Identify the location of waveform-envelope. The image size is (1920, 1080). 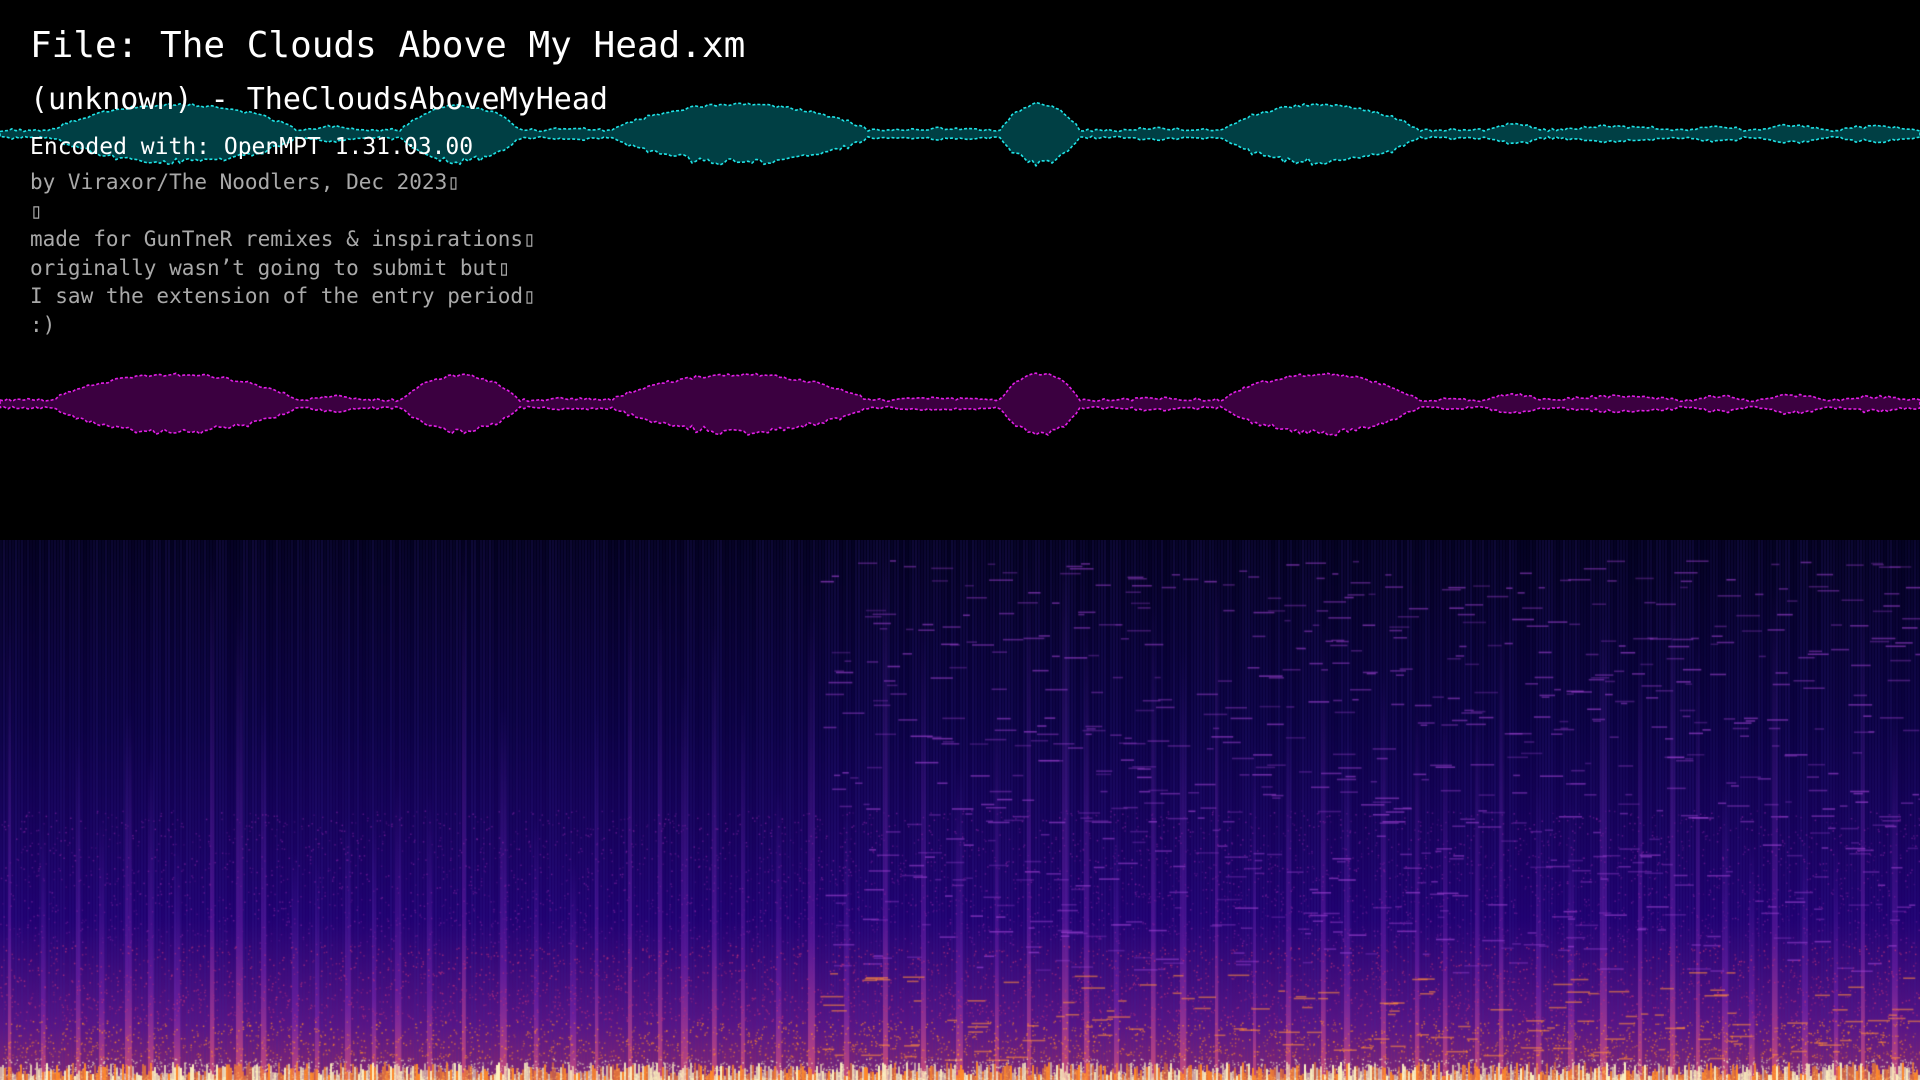
(960, 404).